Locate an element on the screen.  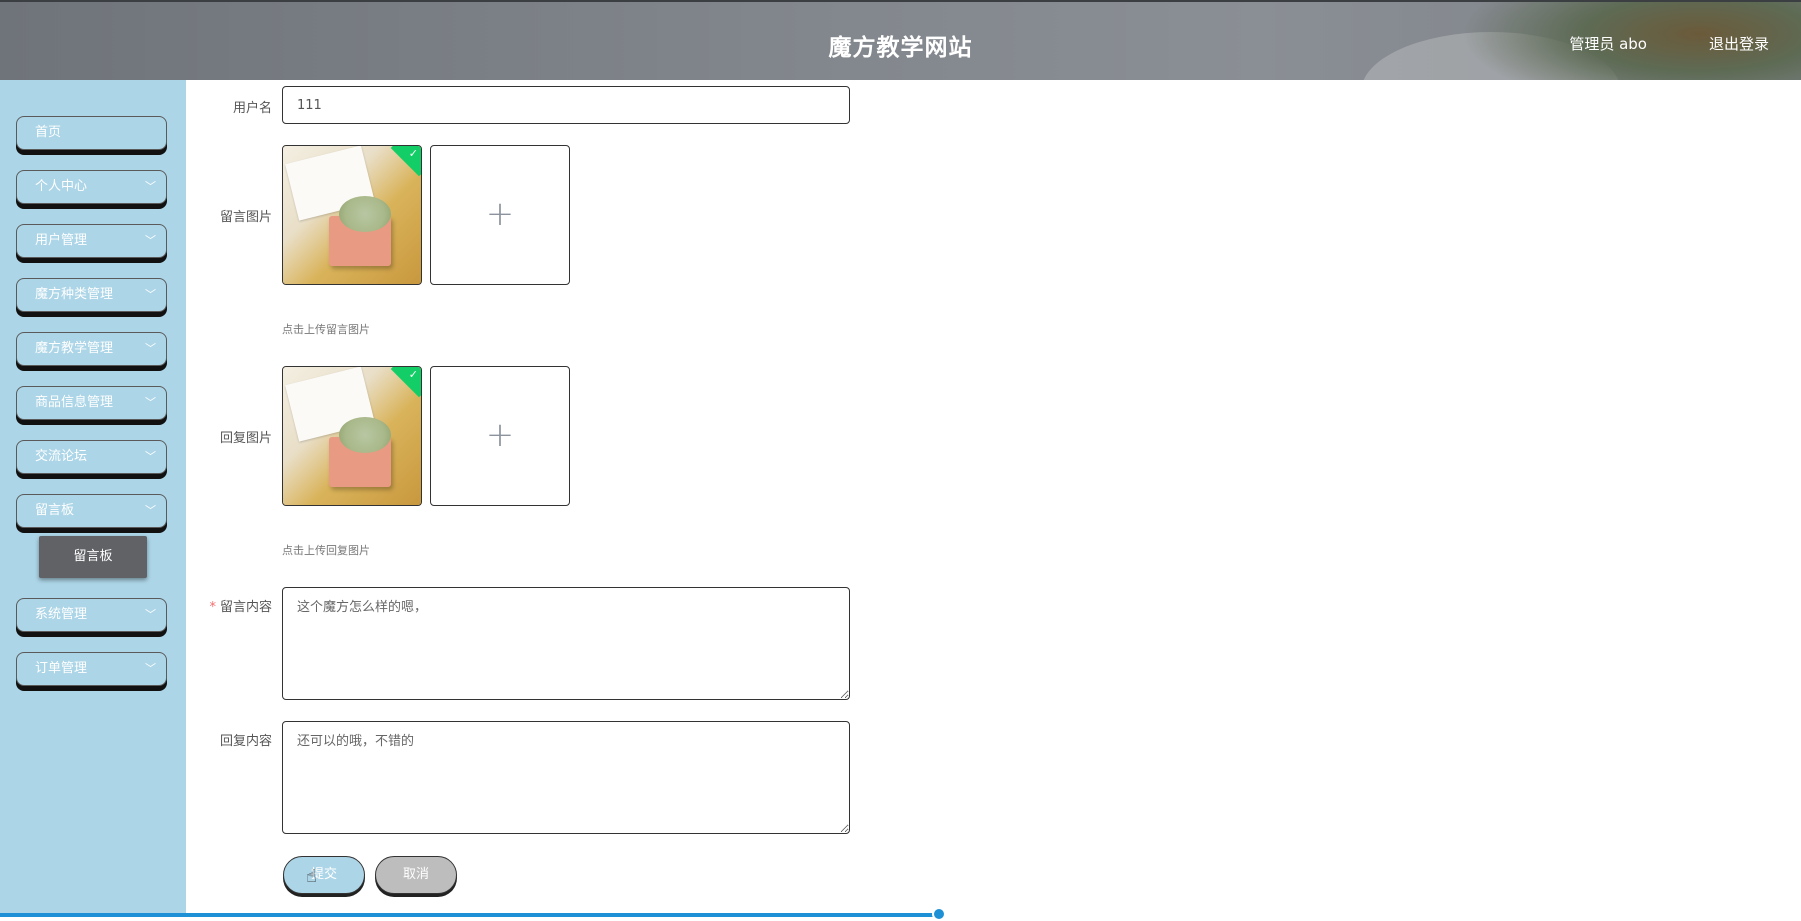
reply-image-hint: 点击上传回复图片 is located at coordinates (326, 550).